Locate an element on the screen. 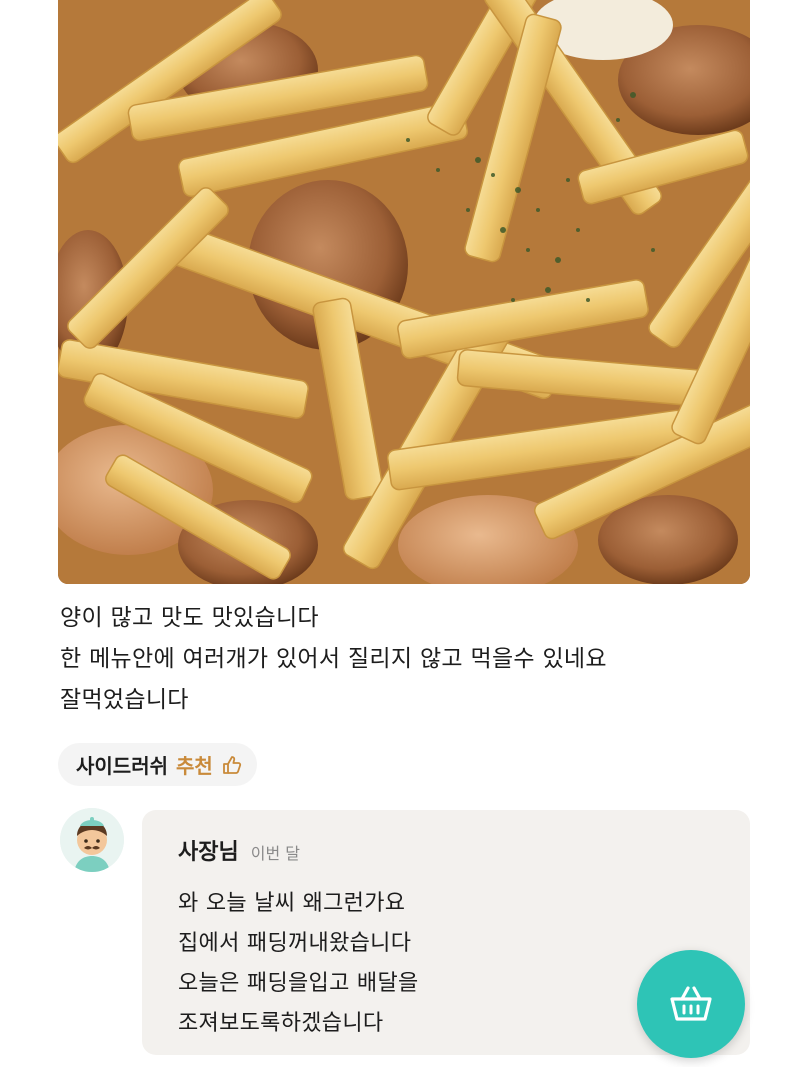 This screenshot has height=1067, width=800. cart-button is located at coordinates (691, 1004).